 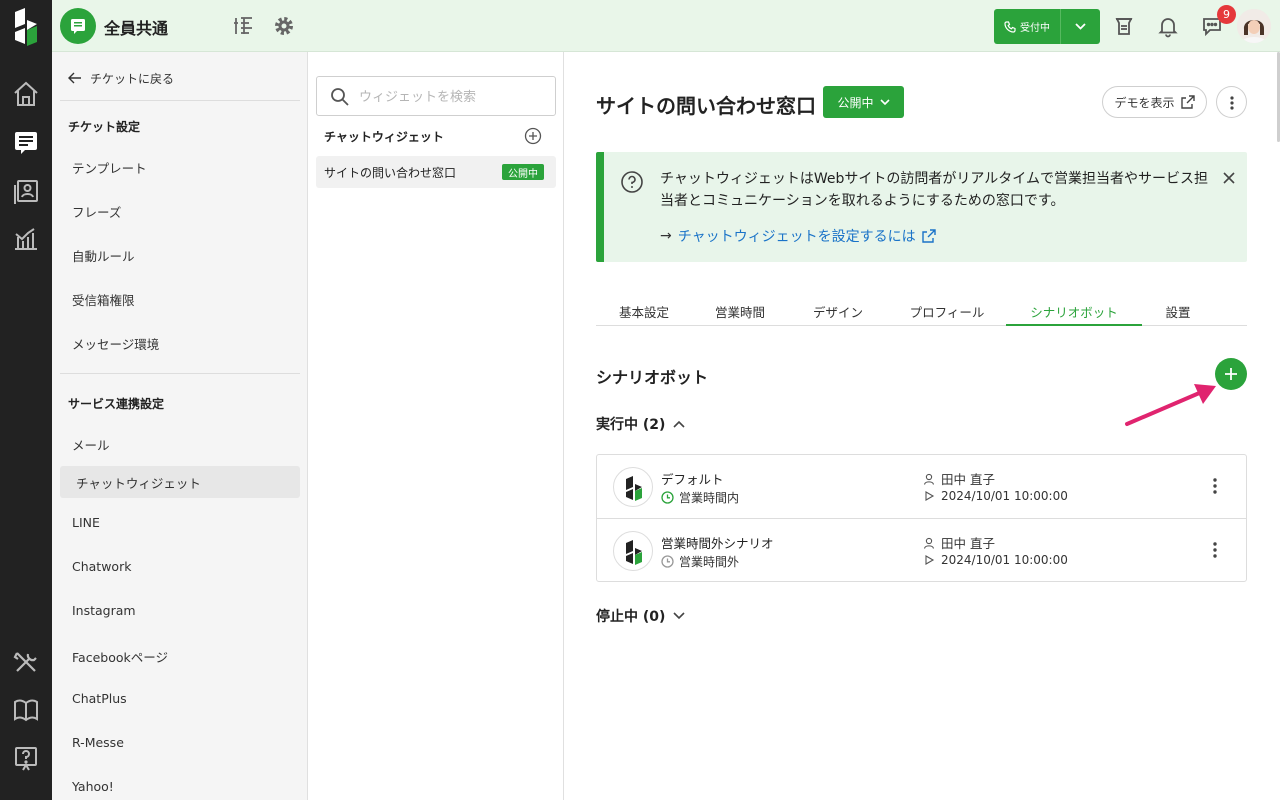 I want to click on sidebar-item-facebook: Facebookページ, so click(x=120, y=656).